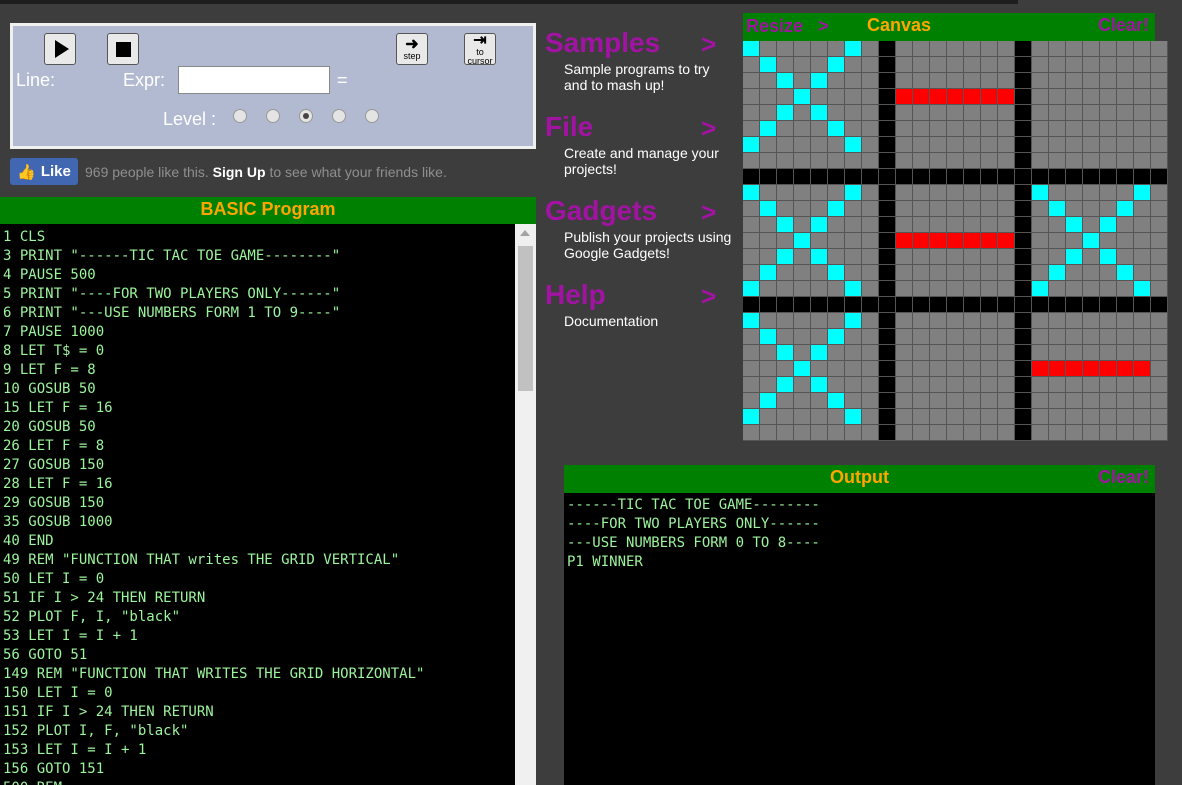  Describe the element at coordinates (257, 294) in the screenshot. I see `code-line: 5 PRINT "----FOR TWO PLAYERS ONLY------"` at that location.